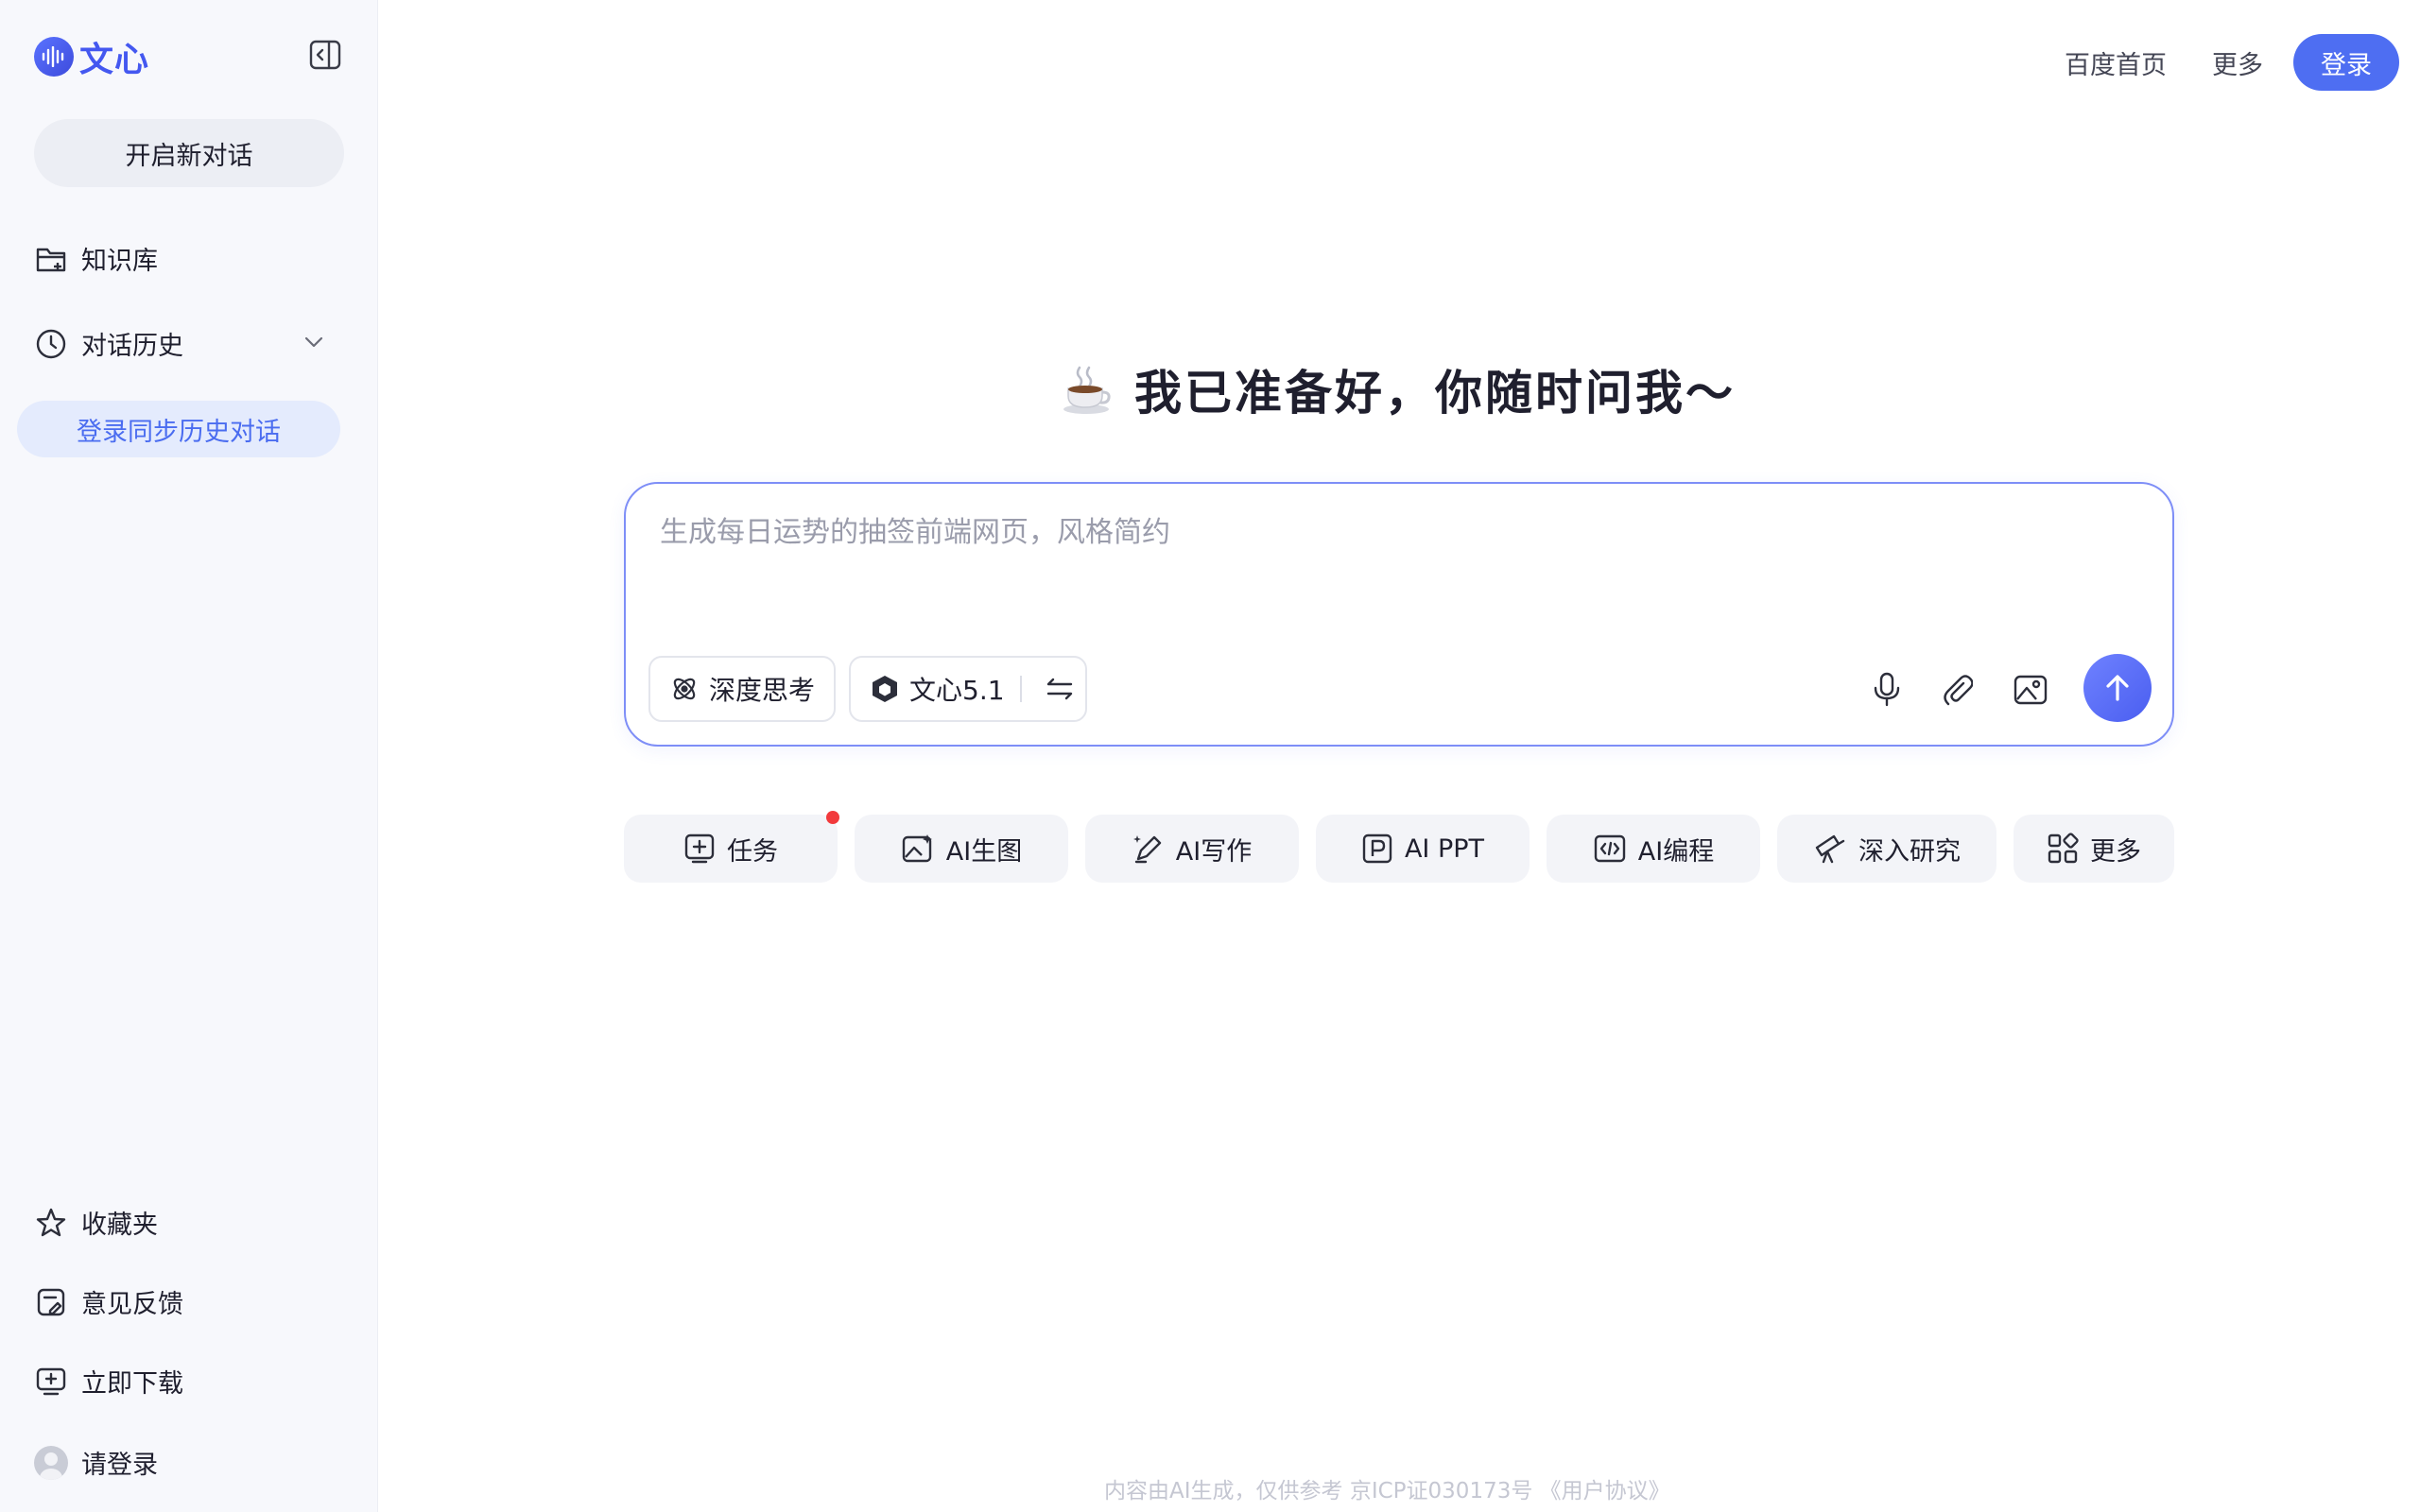  Describe the element at coordinates (1909, 851) in the screenshot. I see `chip-label: 深入研究` at that location.